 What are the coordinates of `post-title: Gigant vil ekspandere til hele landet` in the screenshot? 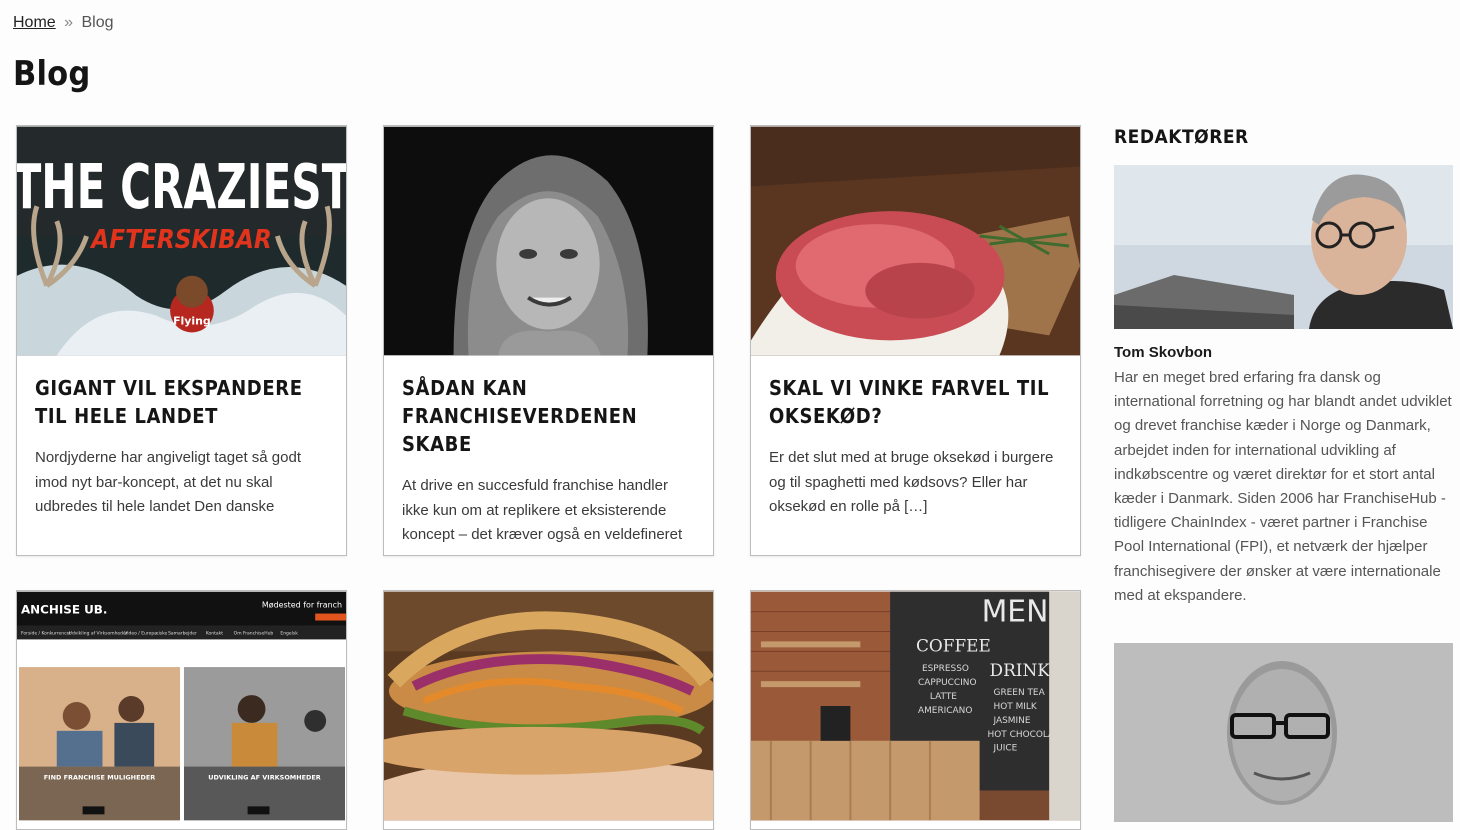 It's located at (181, 402).